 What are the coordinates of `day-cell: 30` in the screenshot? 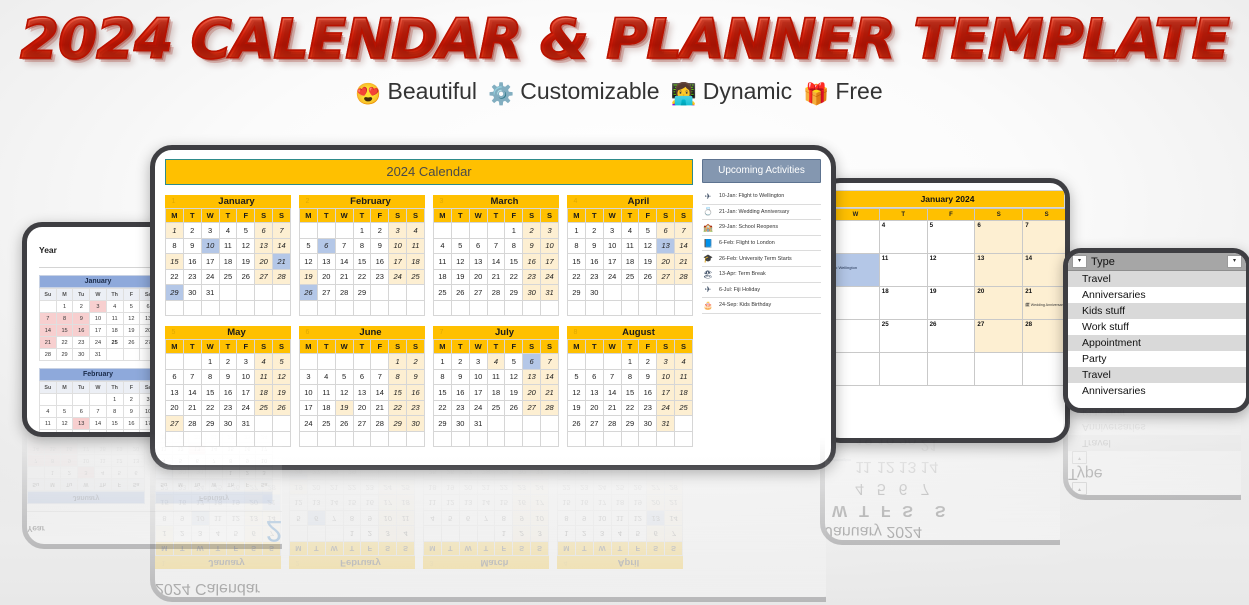 It's located at (415, 423).